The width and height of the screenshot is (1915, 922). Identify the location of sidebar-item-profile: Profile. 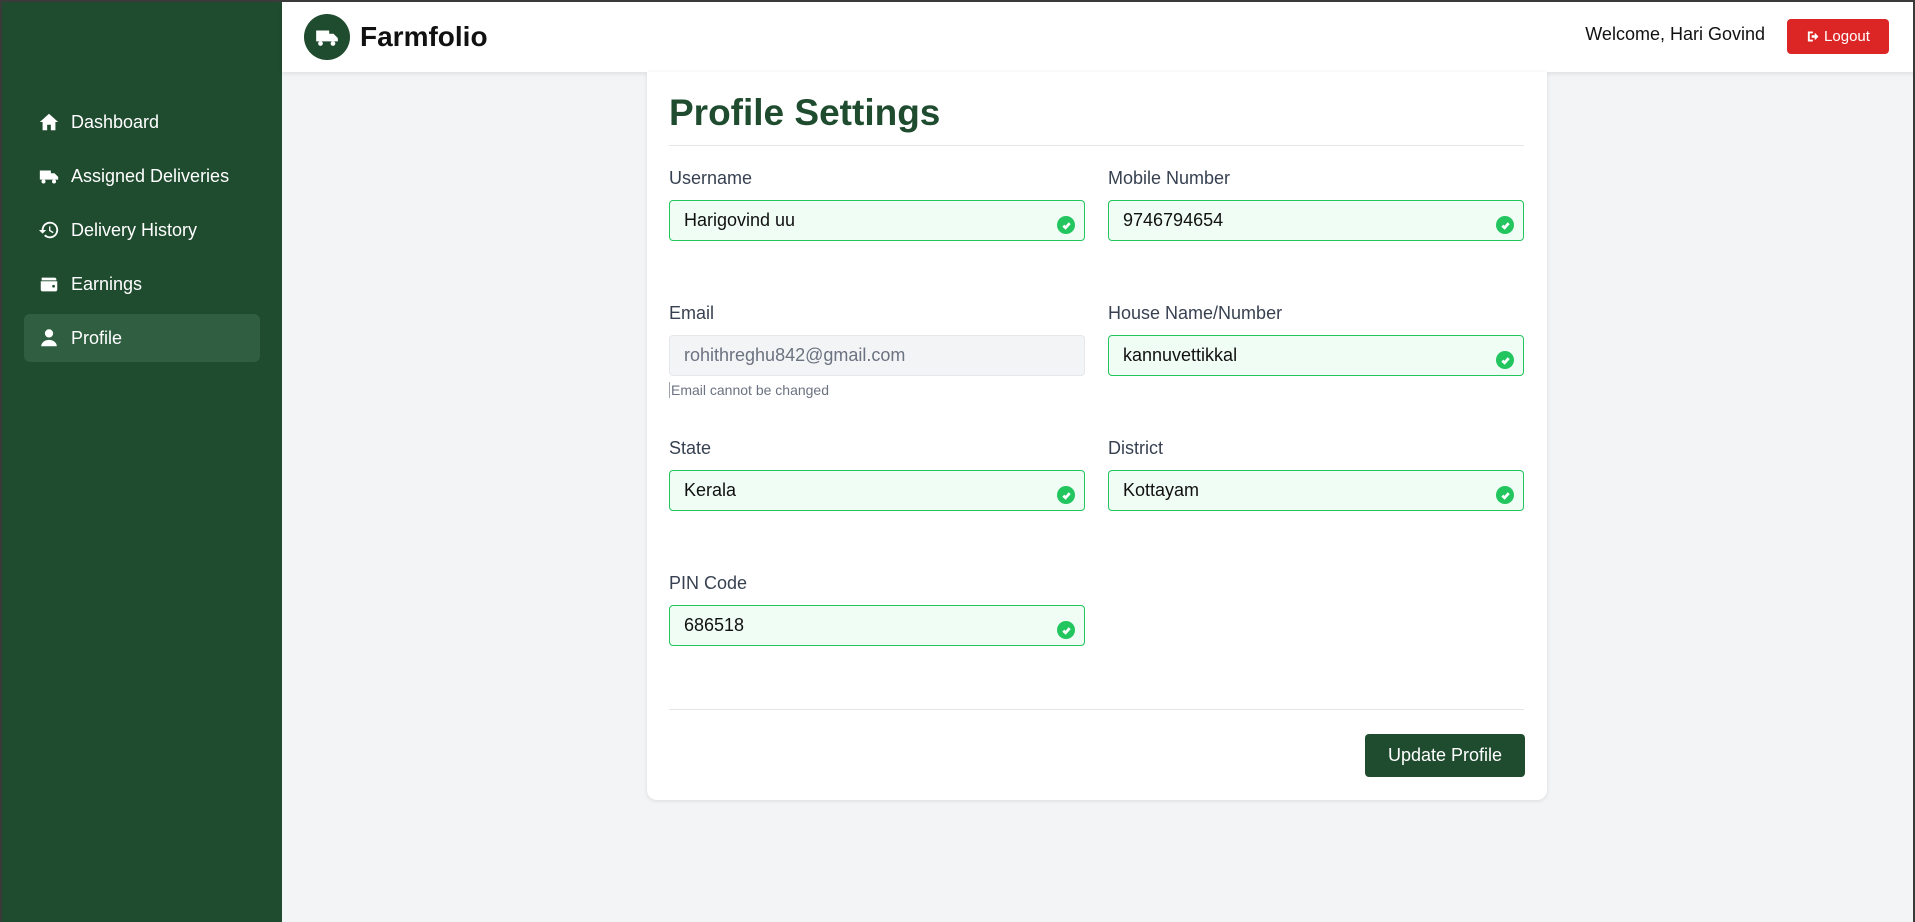
(142, 338).